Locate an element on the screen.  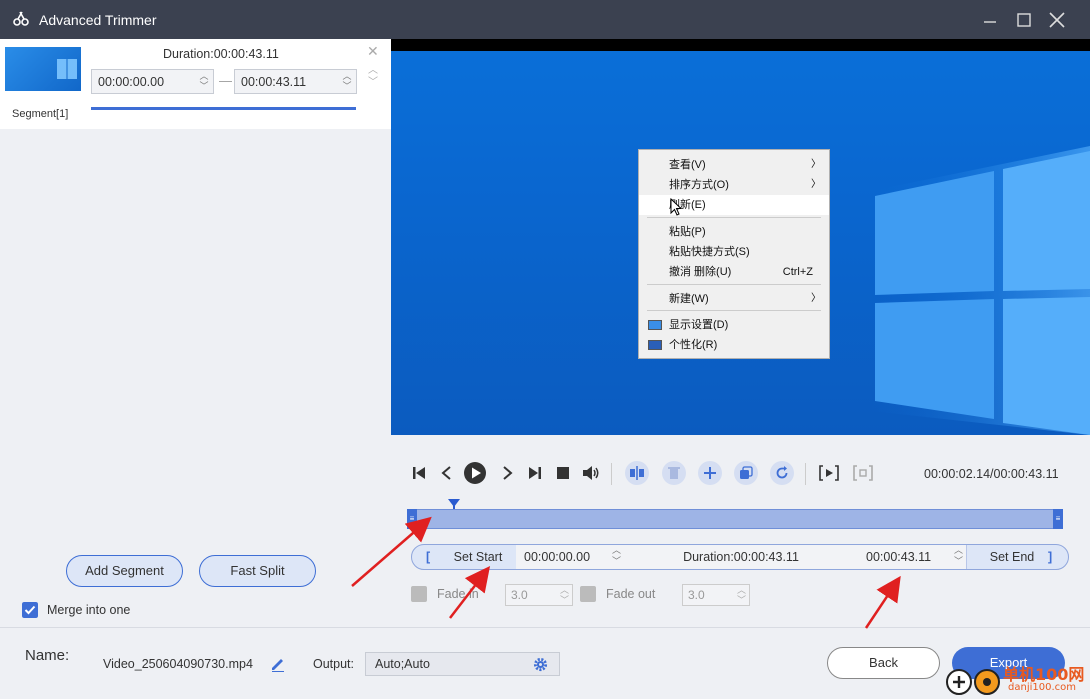
context-menu-item-label: 查看(V) is located at coordinates (687, 165).